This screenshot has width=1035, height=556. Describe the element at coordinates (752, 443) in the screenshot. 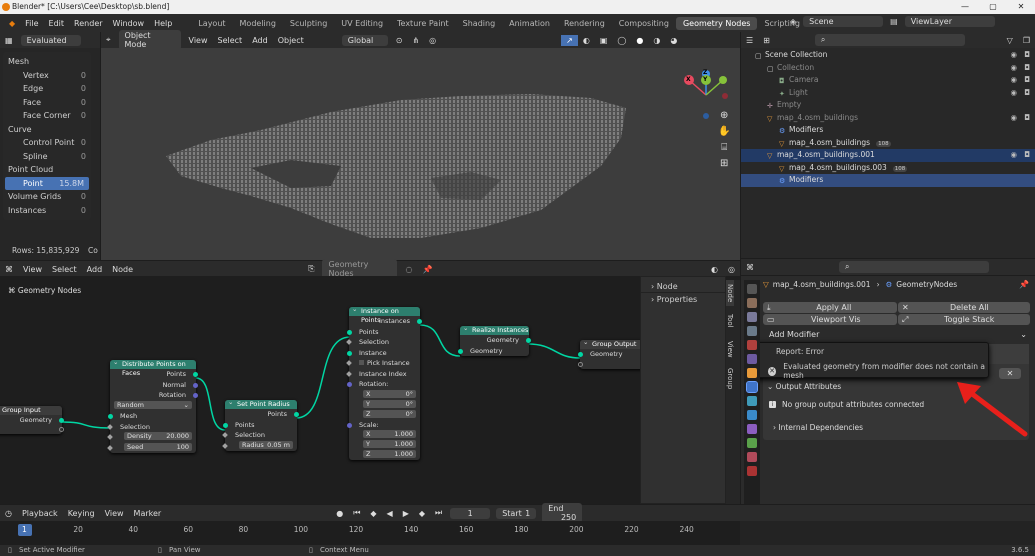

I see `data-tab-icon` at that location.